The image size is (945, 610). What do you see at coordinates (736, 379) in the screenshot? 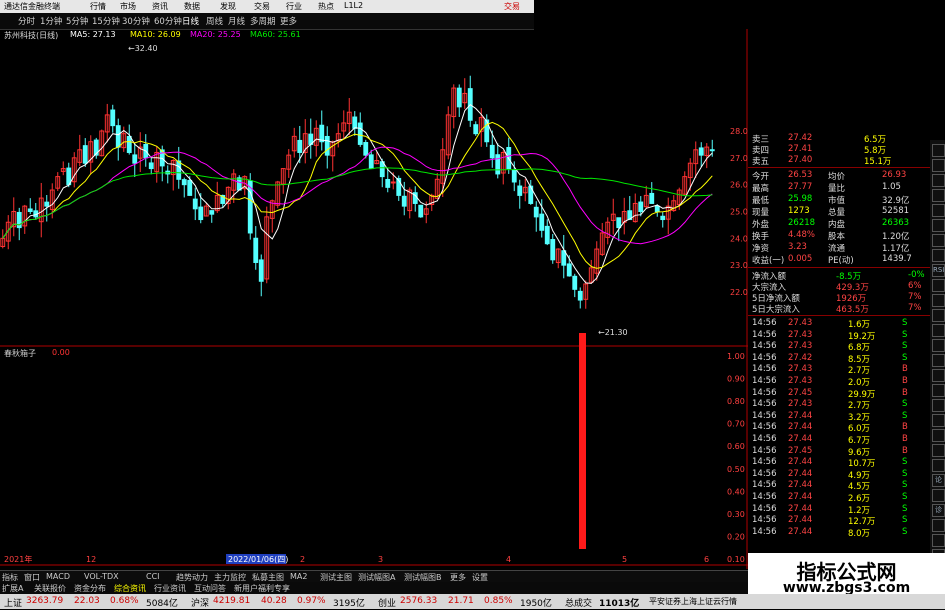
I see `indicator-tick: 0.90` at bounding box center [736, 379].